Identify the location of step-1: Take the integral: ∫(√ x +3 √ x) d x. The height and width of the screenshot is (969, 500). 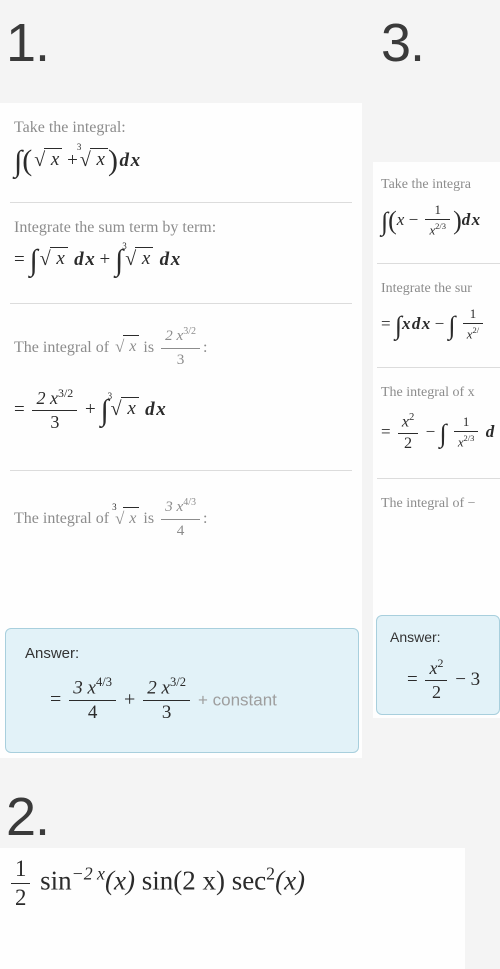
(181, 142).